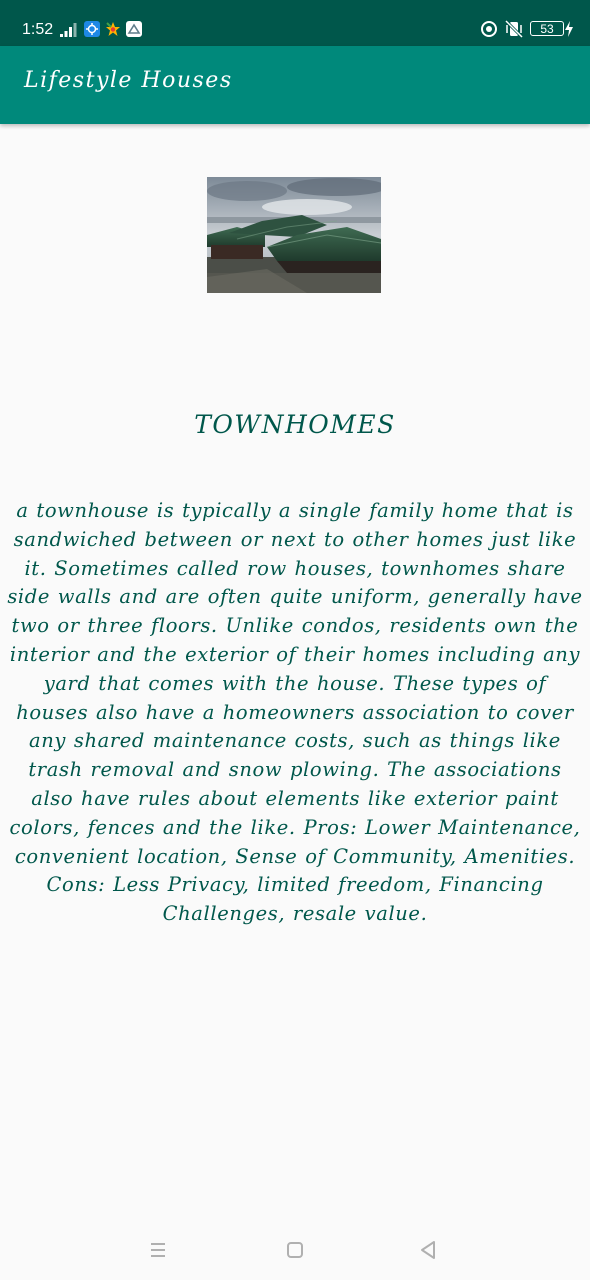  I want to click on status-bar: 1:52 53, so click(295, 23).